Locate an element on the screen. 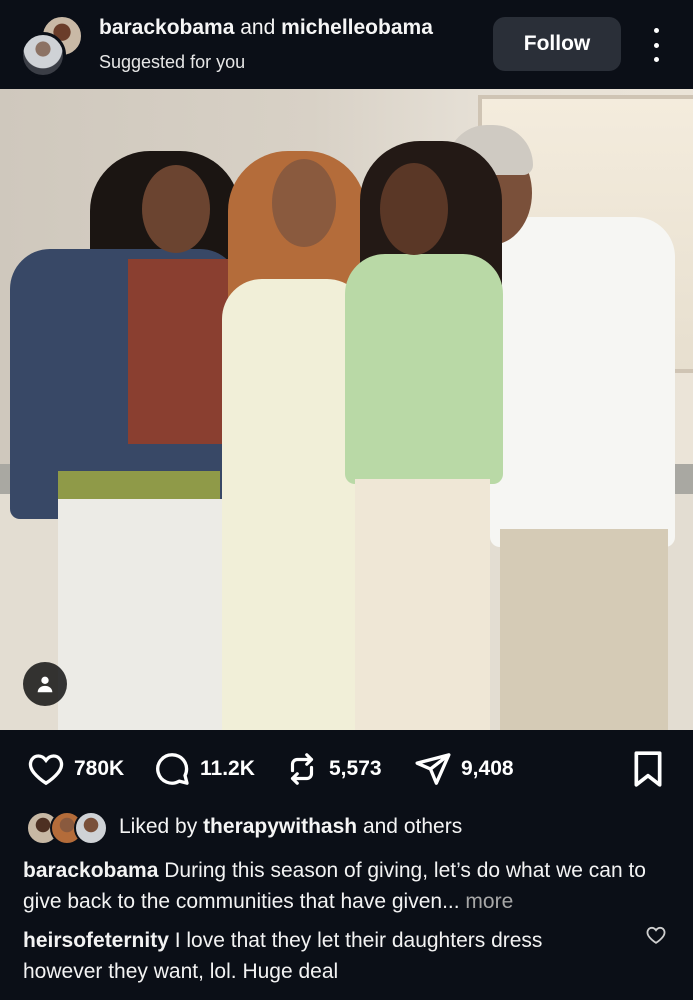 The image size is (693, 1000). share-button: 9,408 is located at coordinates (463, 769).